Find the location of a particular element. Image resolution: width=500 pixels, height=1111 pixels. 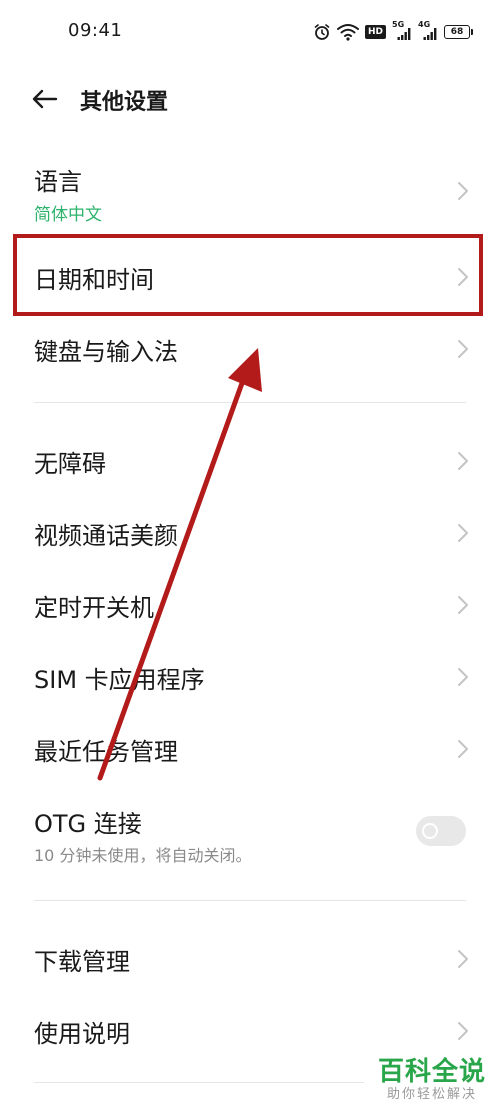

item-title: 无障碍 is located at coordinates (70, 464).